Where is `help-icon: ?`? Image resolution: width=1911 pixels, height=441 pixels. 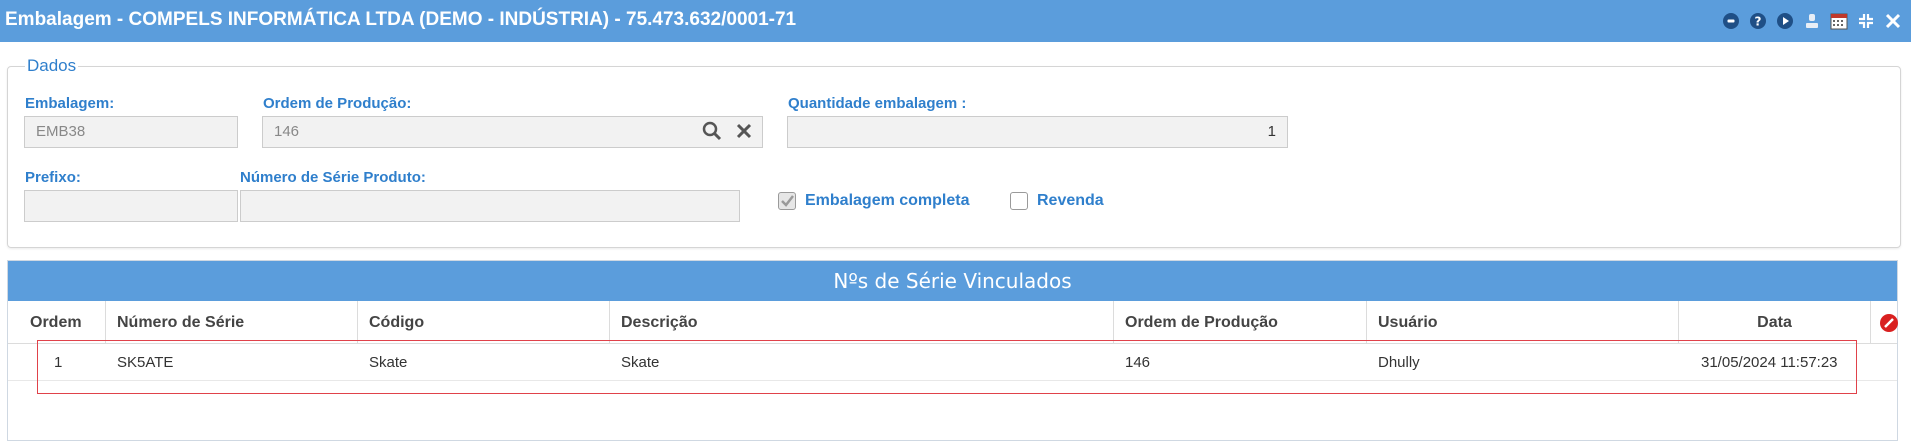
help-icon: ? is located at coordinates (1758, 21).